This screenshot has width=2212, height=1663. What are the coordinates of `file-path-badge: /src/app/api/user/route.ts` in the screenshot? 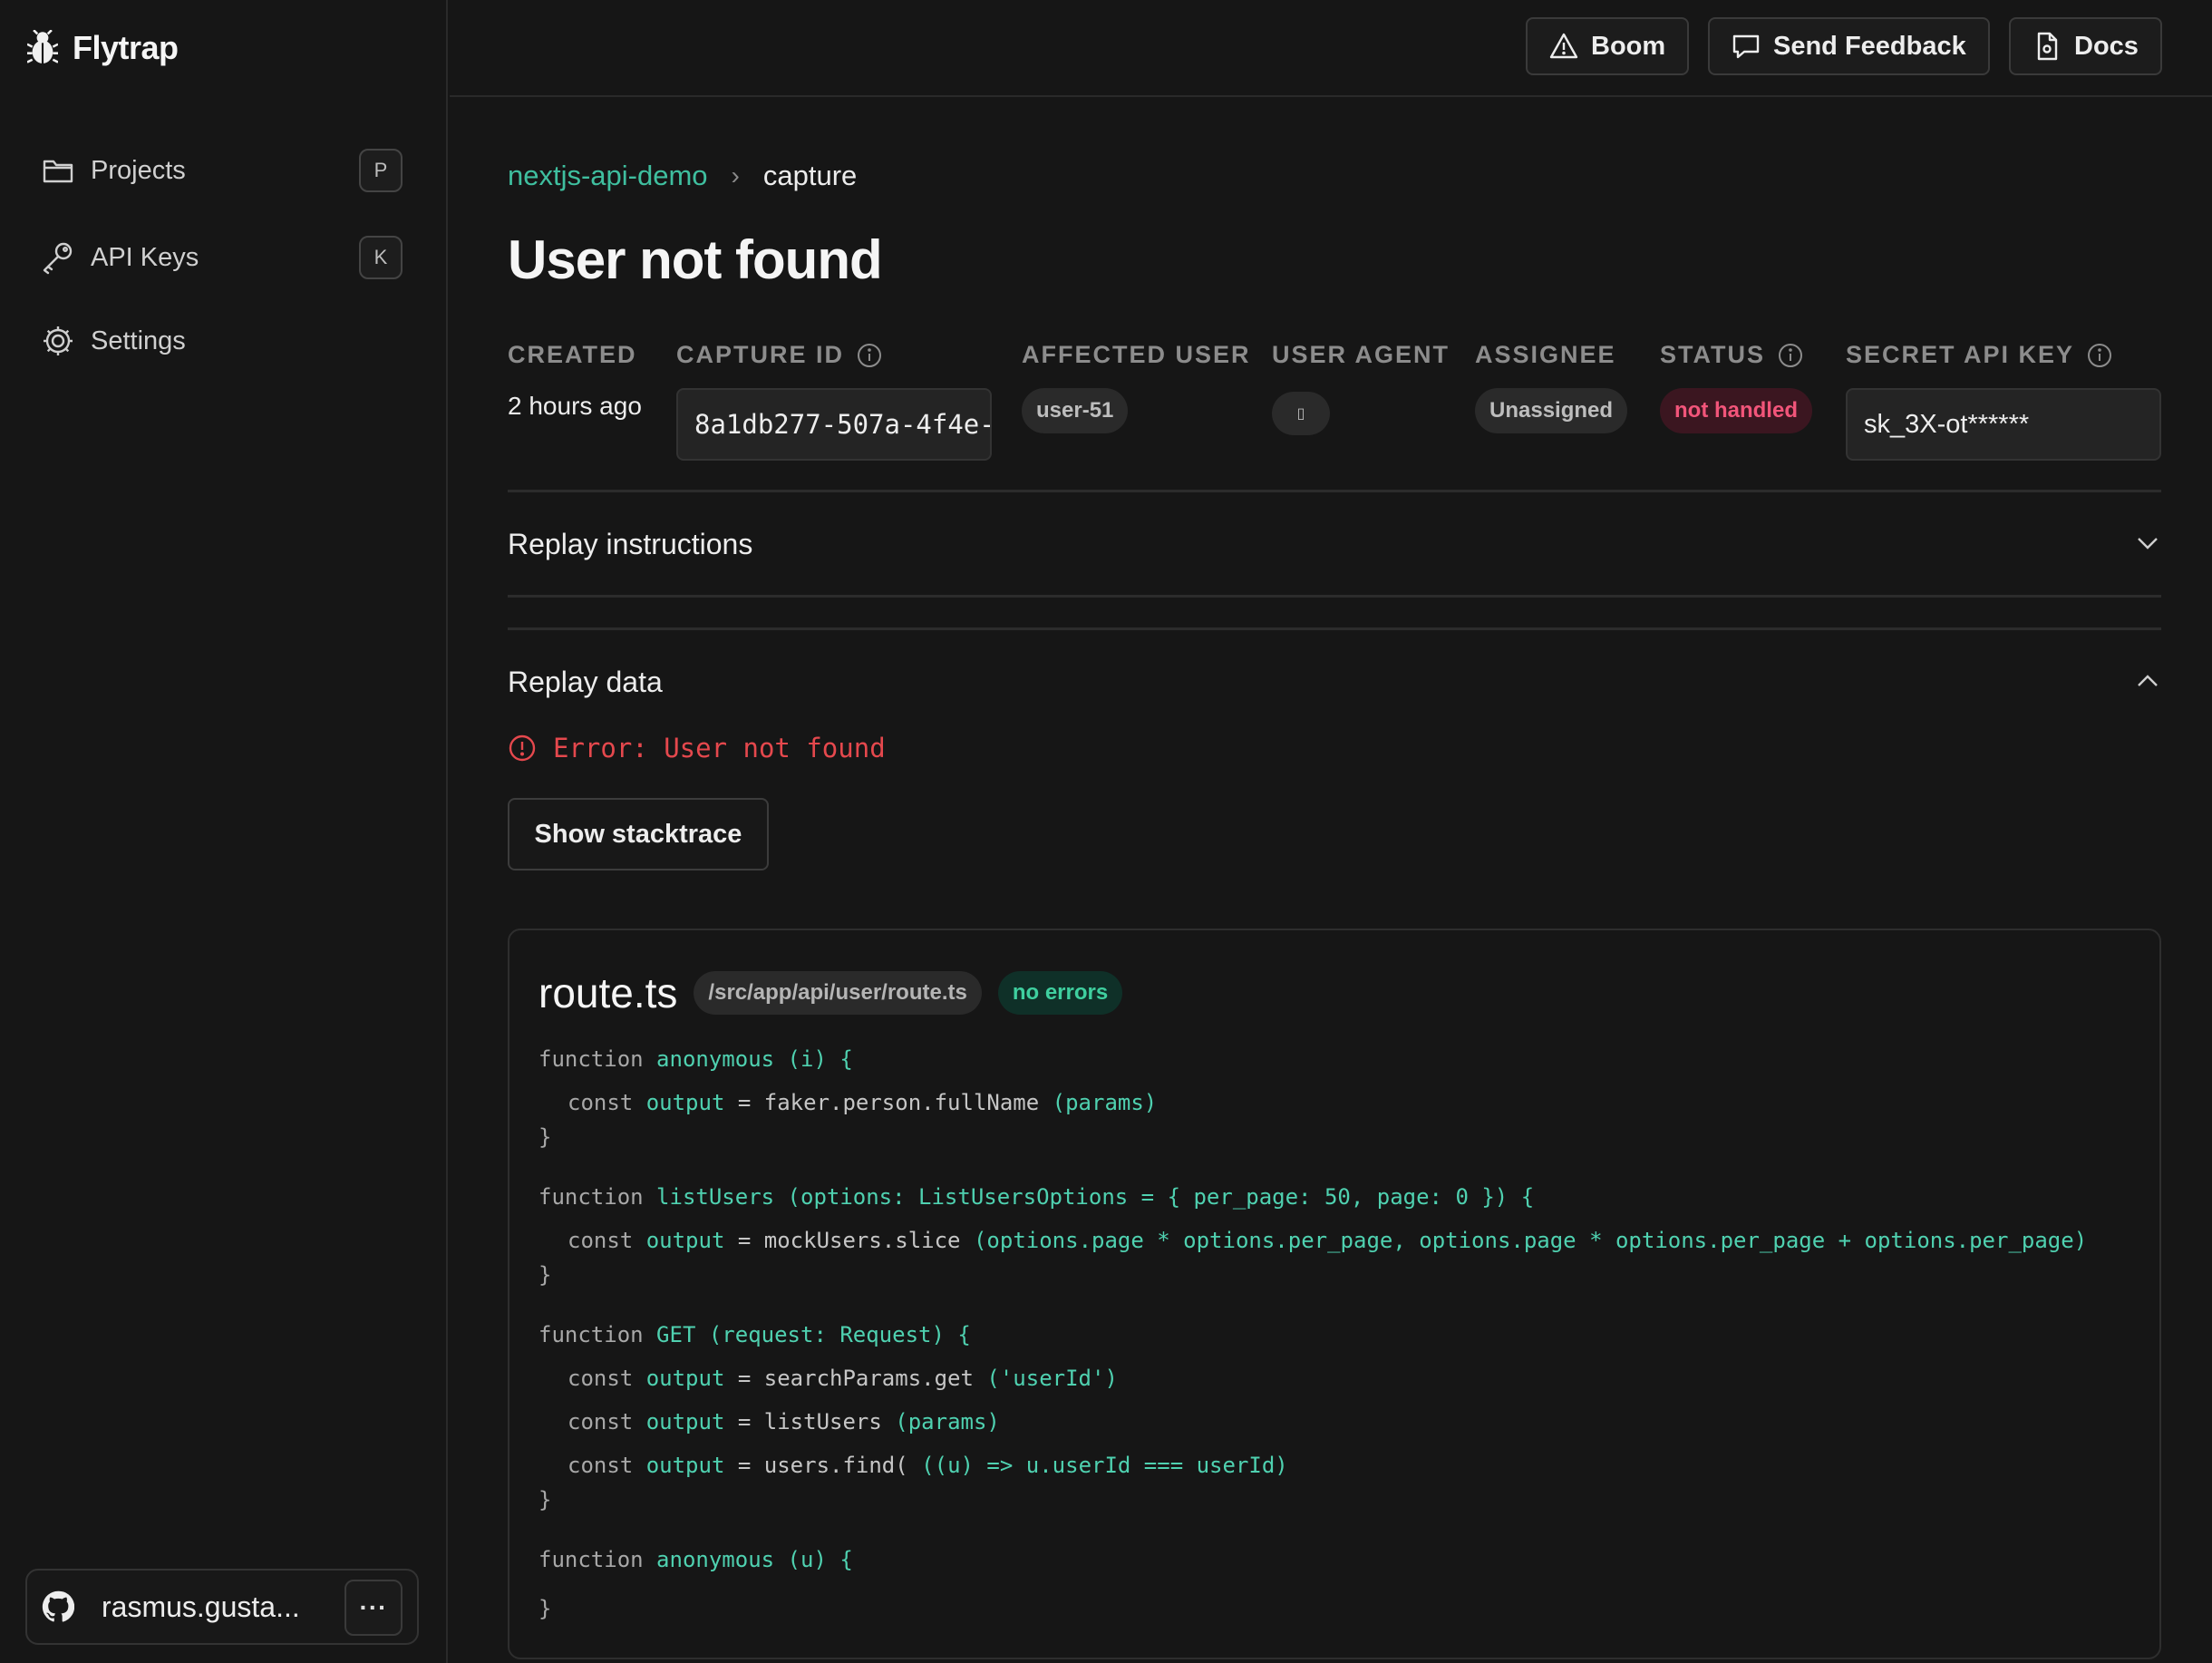 It's located at (838, 993).